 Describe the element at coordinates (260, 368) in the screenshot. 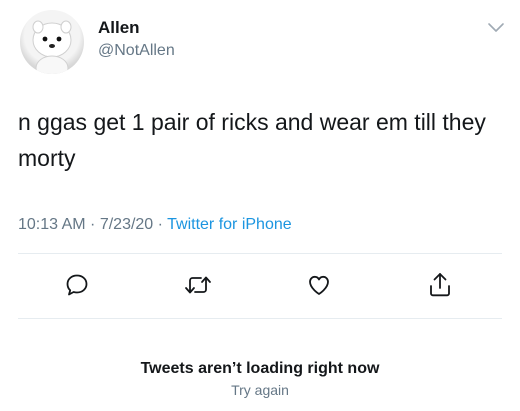

I see `loading-error-title: Tweets aren’t loading right now` at that location.